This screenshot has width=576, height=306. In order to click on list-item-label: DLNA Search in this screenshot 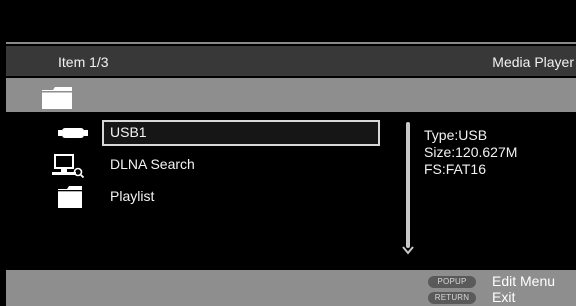, I will do `click(152, 164)`.